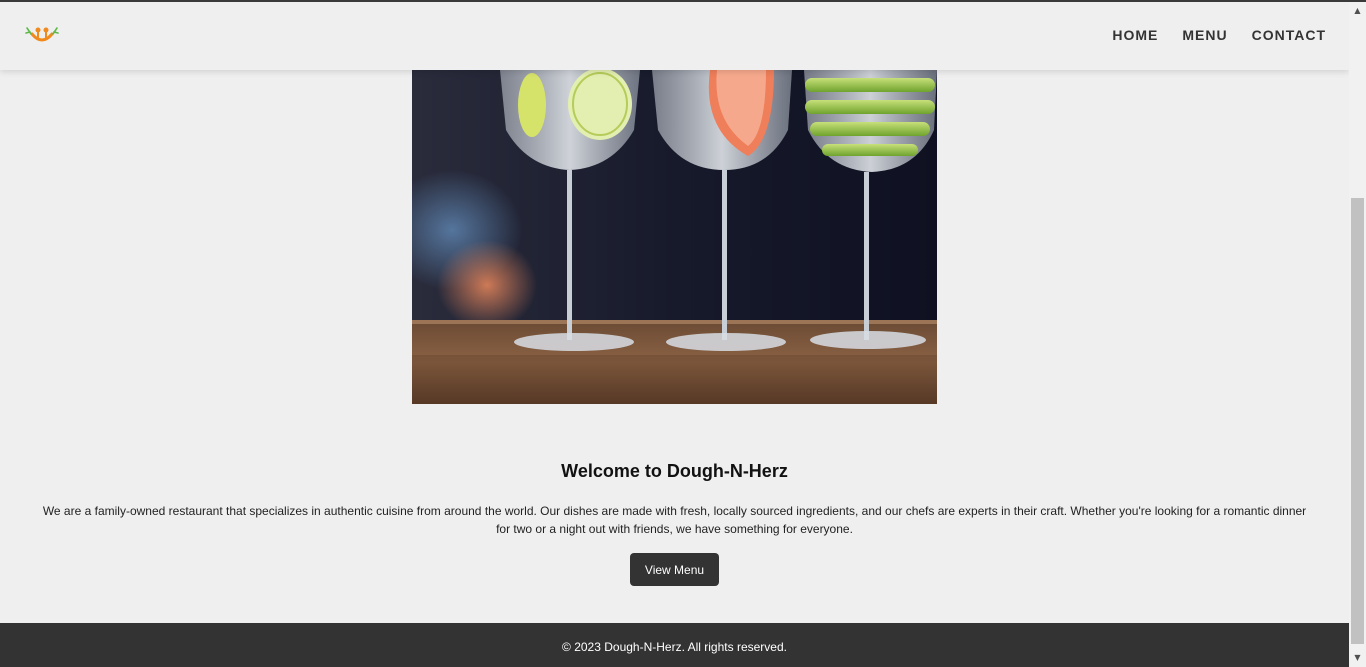  I want to click on window-top-border, so click(683, 1).